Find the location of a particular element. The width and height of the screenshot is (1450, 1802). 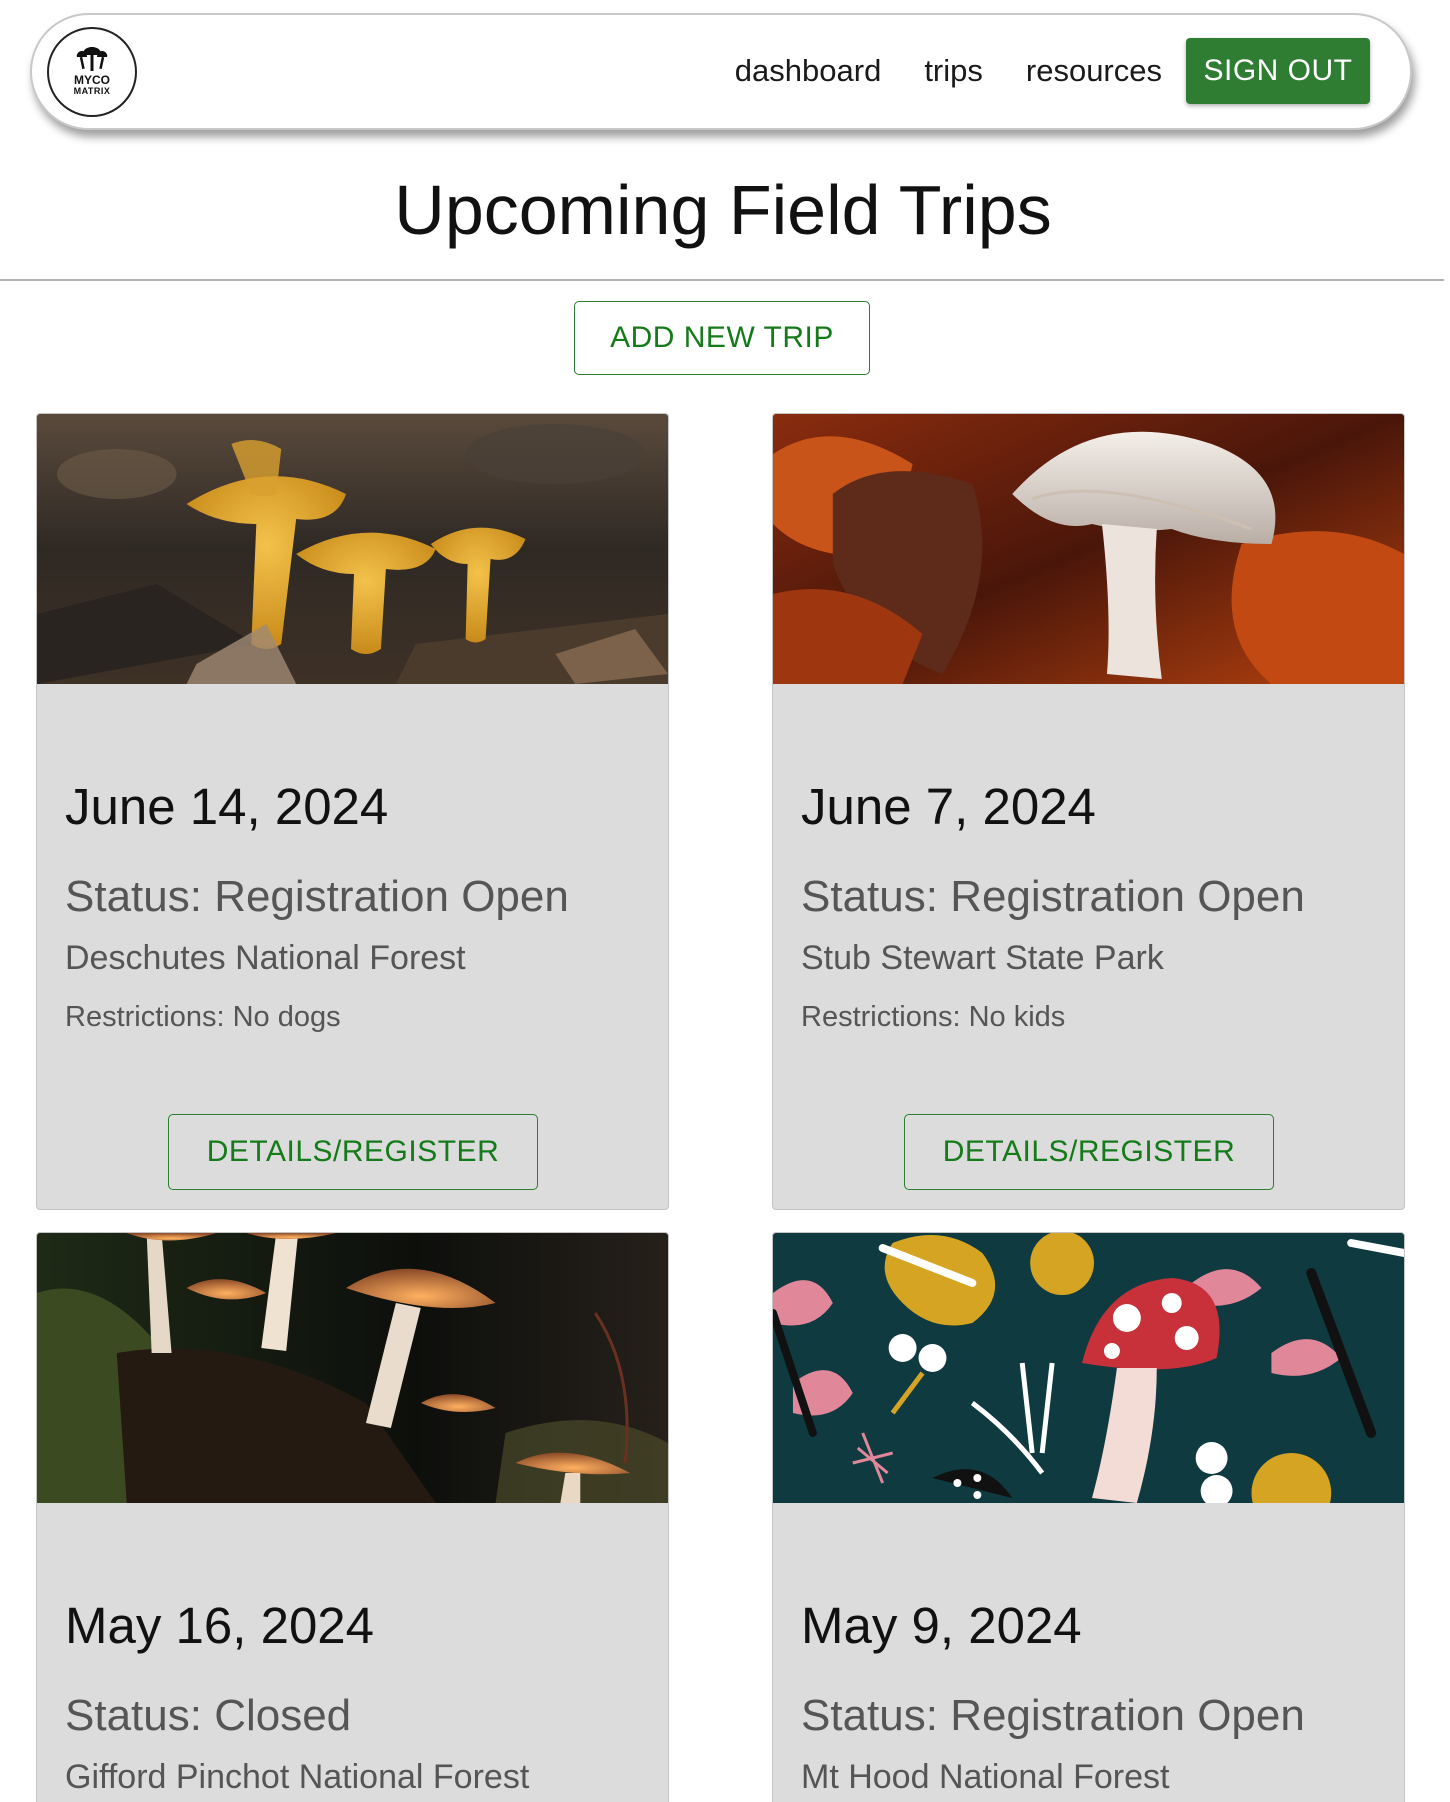

trip-location: Gifford Pinchot National Forest is located at coordinates (297, 1777).